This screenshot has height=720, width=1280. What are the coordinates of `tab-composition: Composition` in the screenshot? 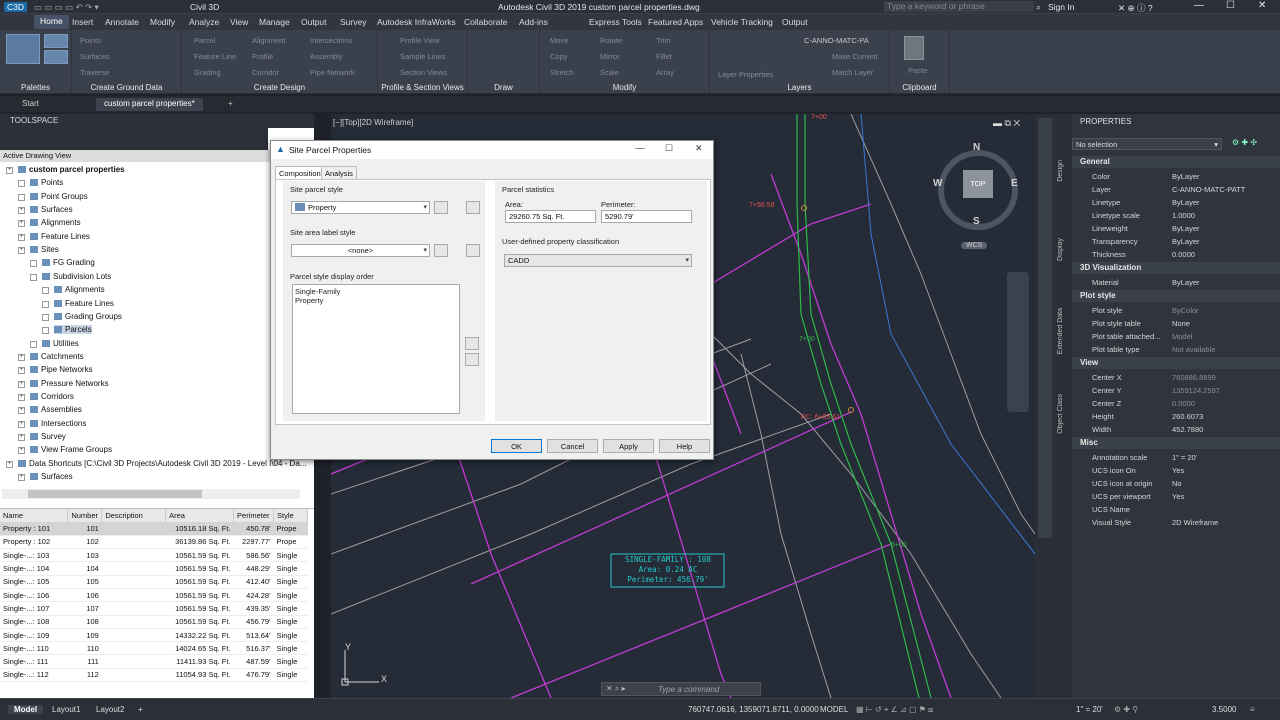 It's located at (300, 173).